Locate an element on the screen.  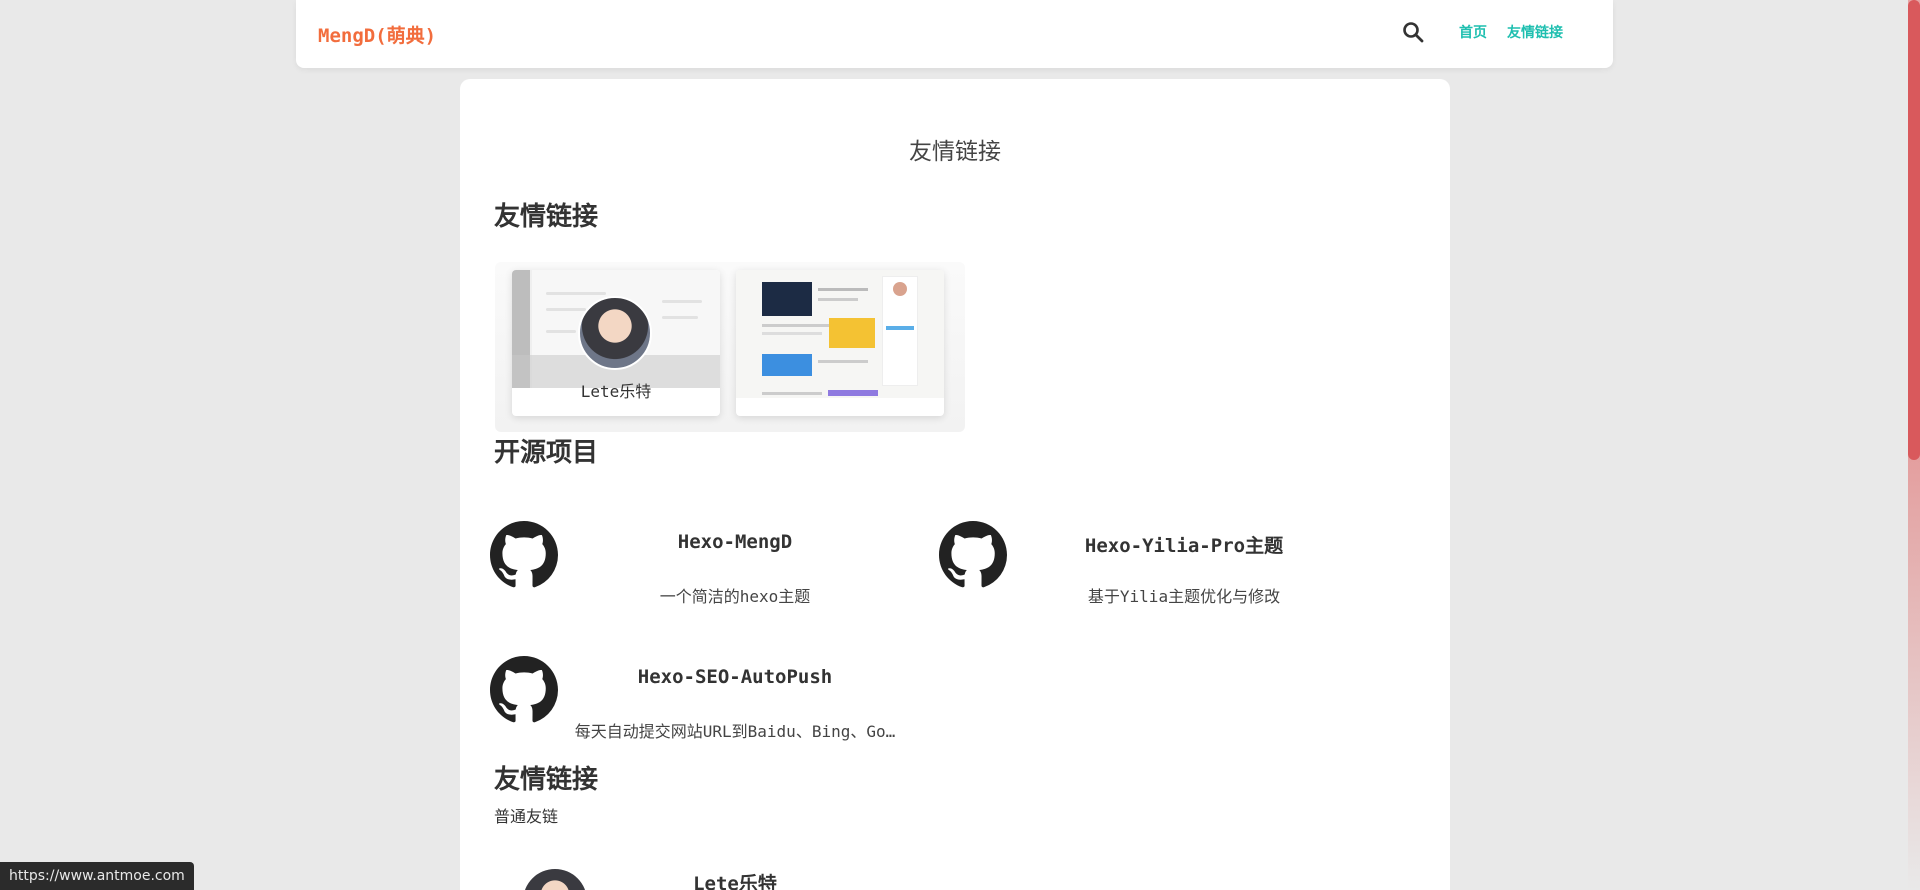
site-preview-thumbnail is located at coordinates (840, 334).